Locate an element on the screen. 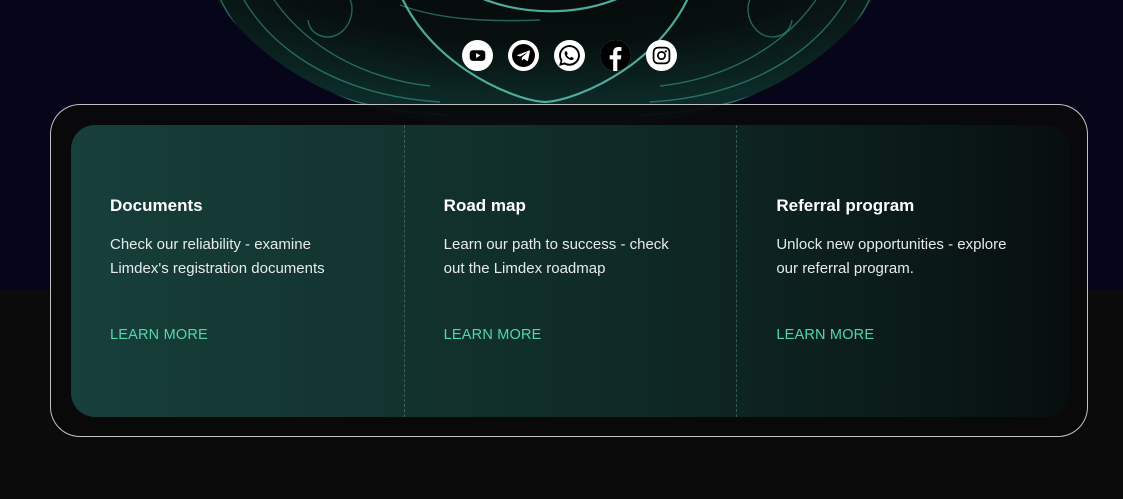 This screenshot has width=1123, height=499. instagram-link is located at coordinates (661, 55).